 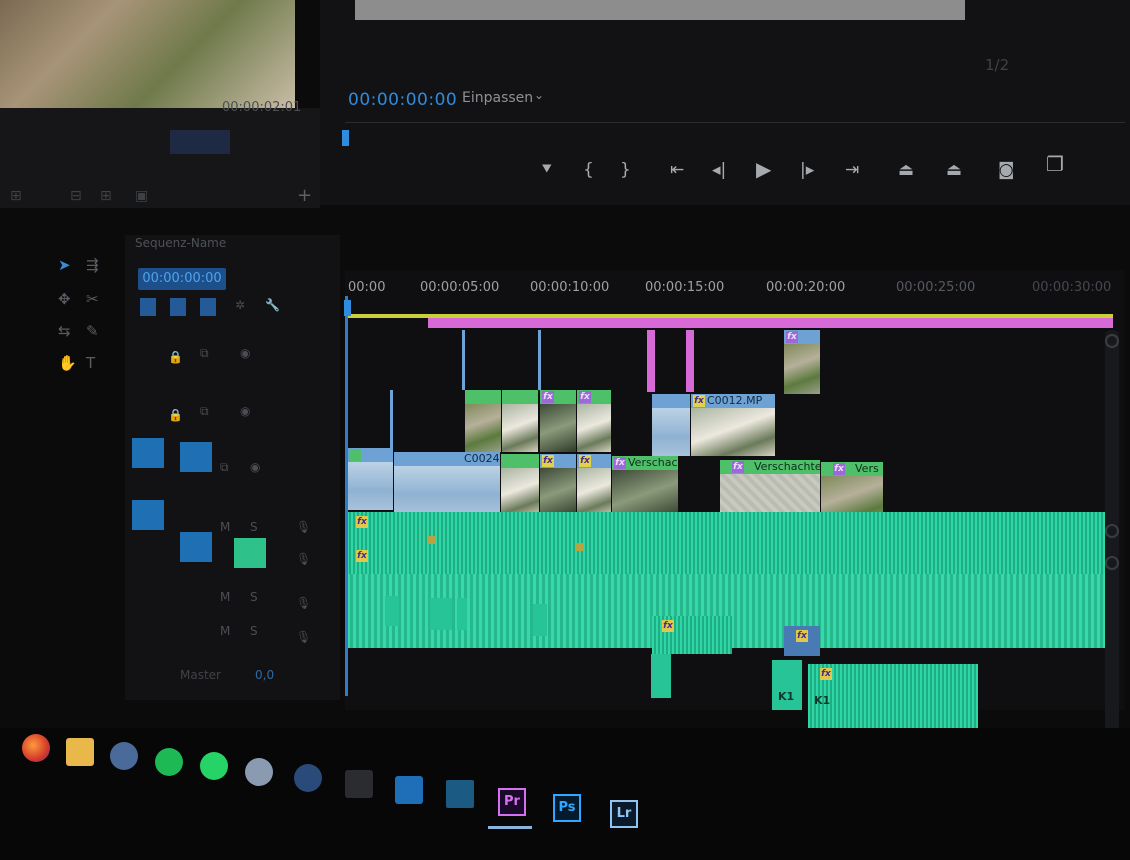 I want to click on step-forward-icon: |▸, so click(x=807, y=170).